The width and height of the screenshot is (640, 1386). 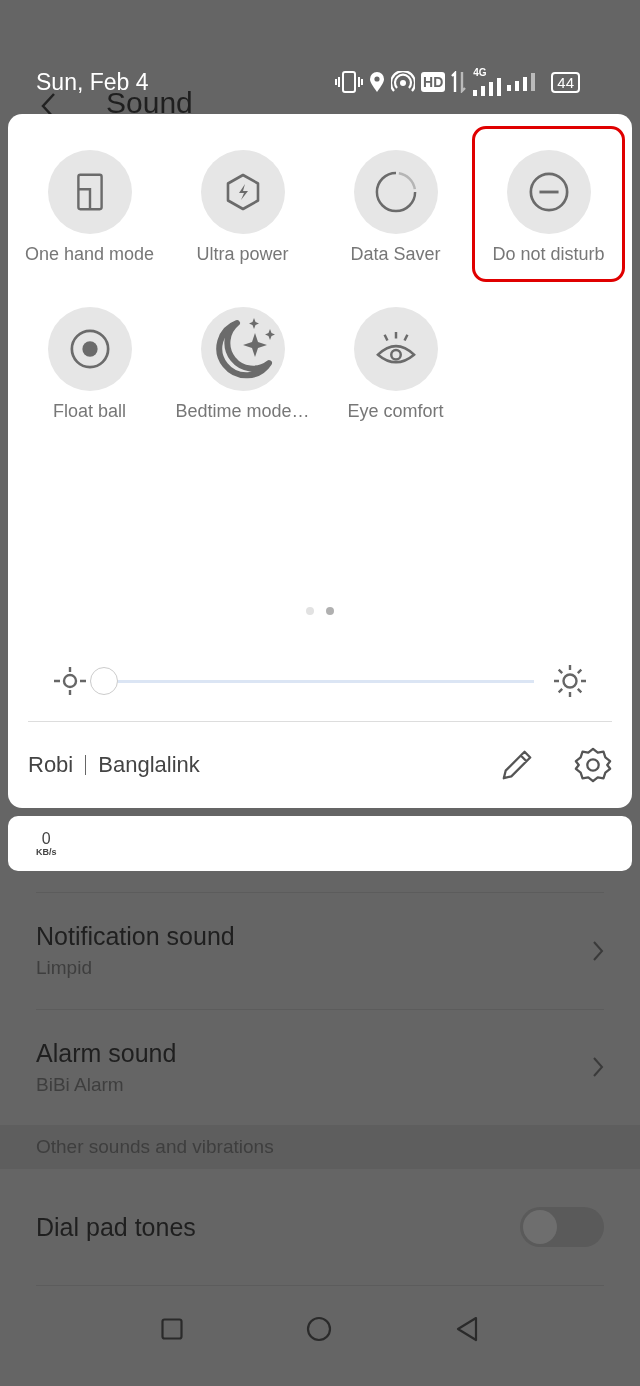 I want to click on dot-circle-icon, so click(x=89, y=349).